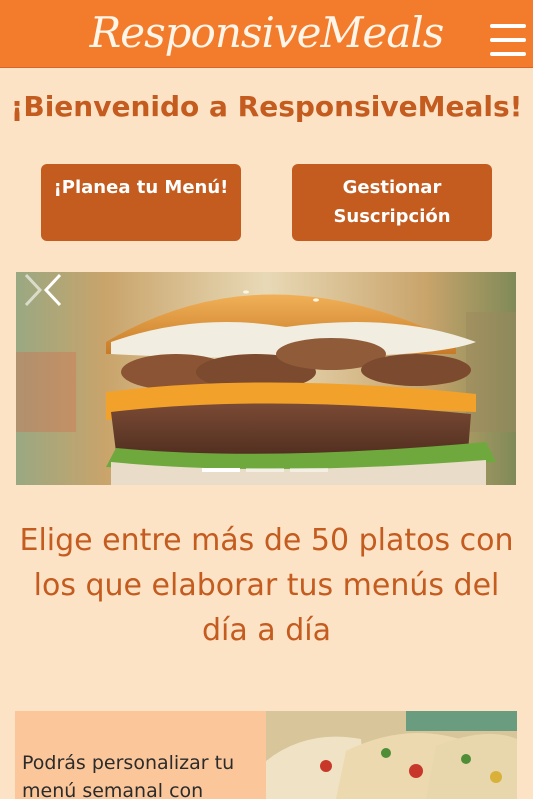 The width and height of the screenshot is (533, 799). I want to click on carousel-indicators, so click(267, 470).